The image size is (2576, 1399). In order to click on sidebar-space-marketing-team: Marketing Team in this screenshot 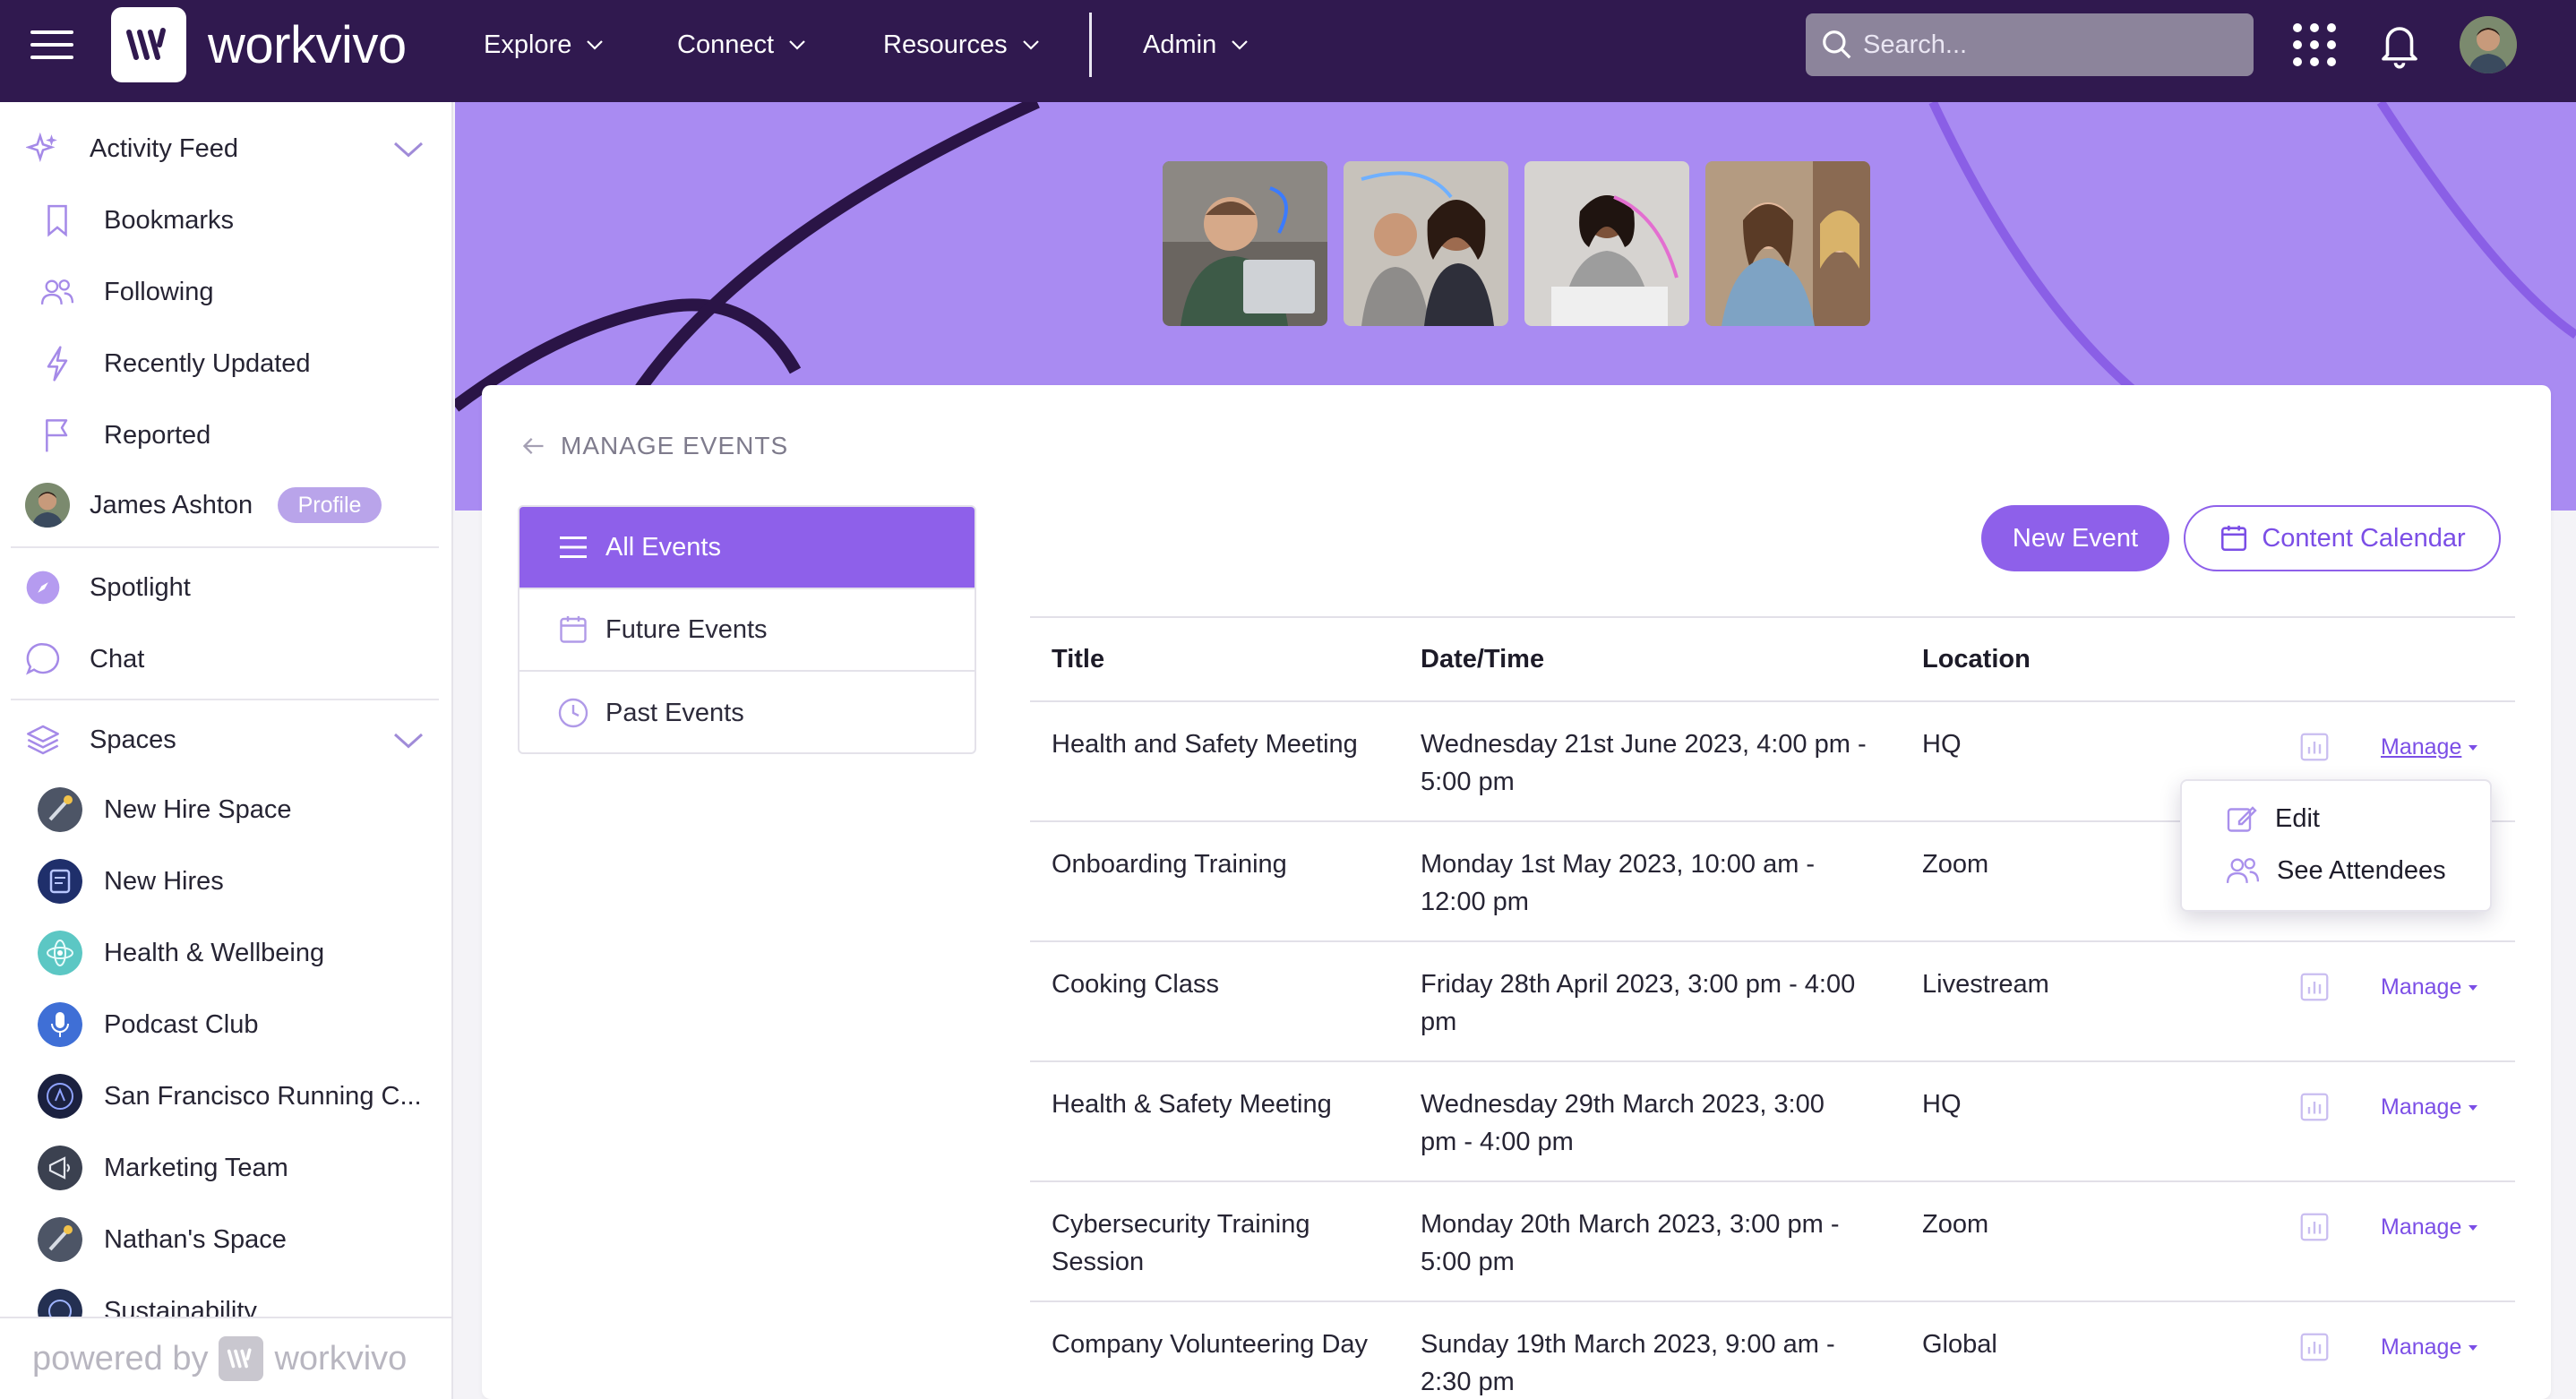, I will do `click(225, 1168)`.